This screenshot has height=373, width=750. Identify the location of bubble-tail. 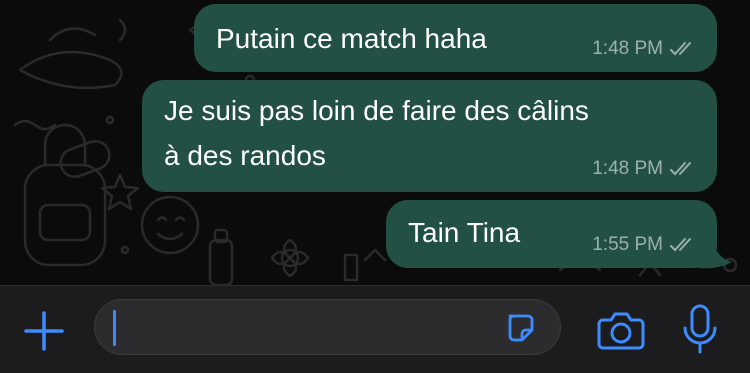
(716, 253).